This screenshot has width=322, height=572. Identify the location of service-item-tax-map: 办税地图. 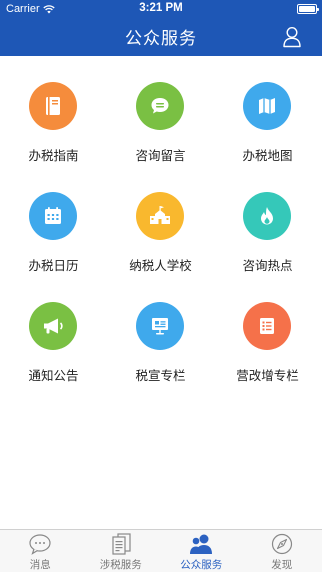
(267, 111).